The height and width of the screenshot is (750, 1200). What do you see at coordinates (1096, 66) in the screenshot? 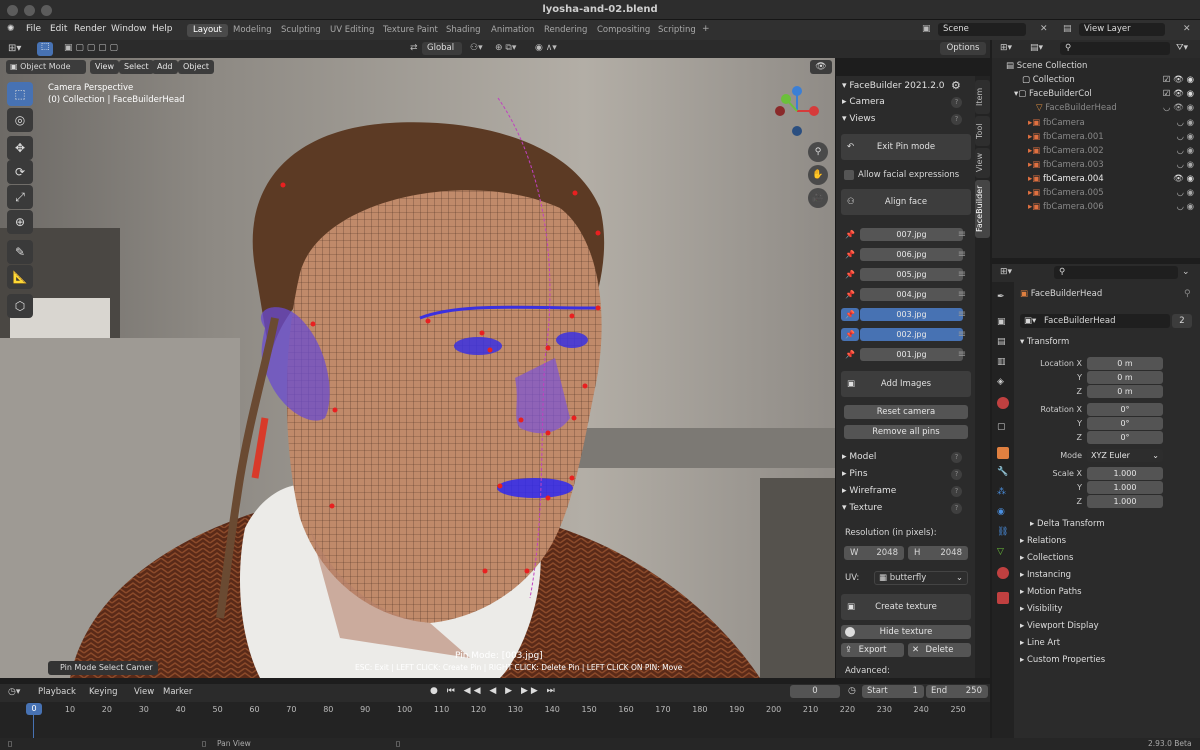
I see `scene-collection-row: ▤ Scene Collection` at bounding box center [1096, 66].